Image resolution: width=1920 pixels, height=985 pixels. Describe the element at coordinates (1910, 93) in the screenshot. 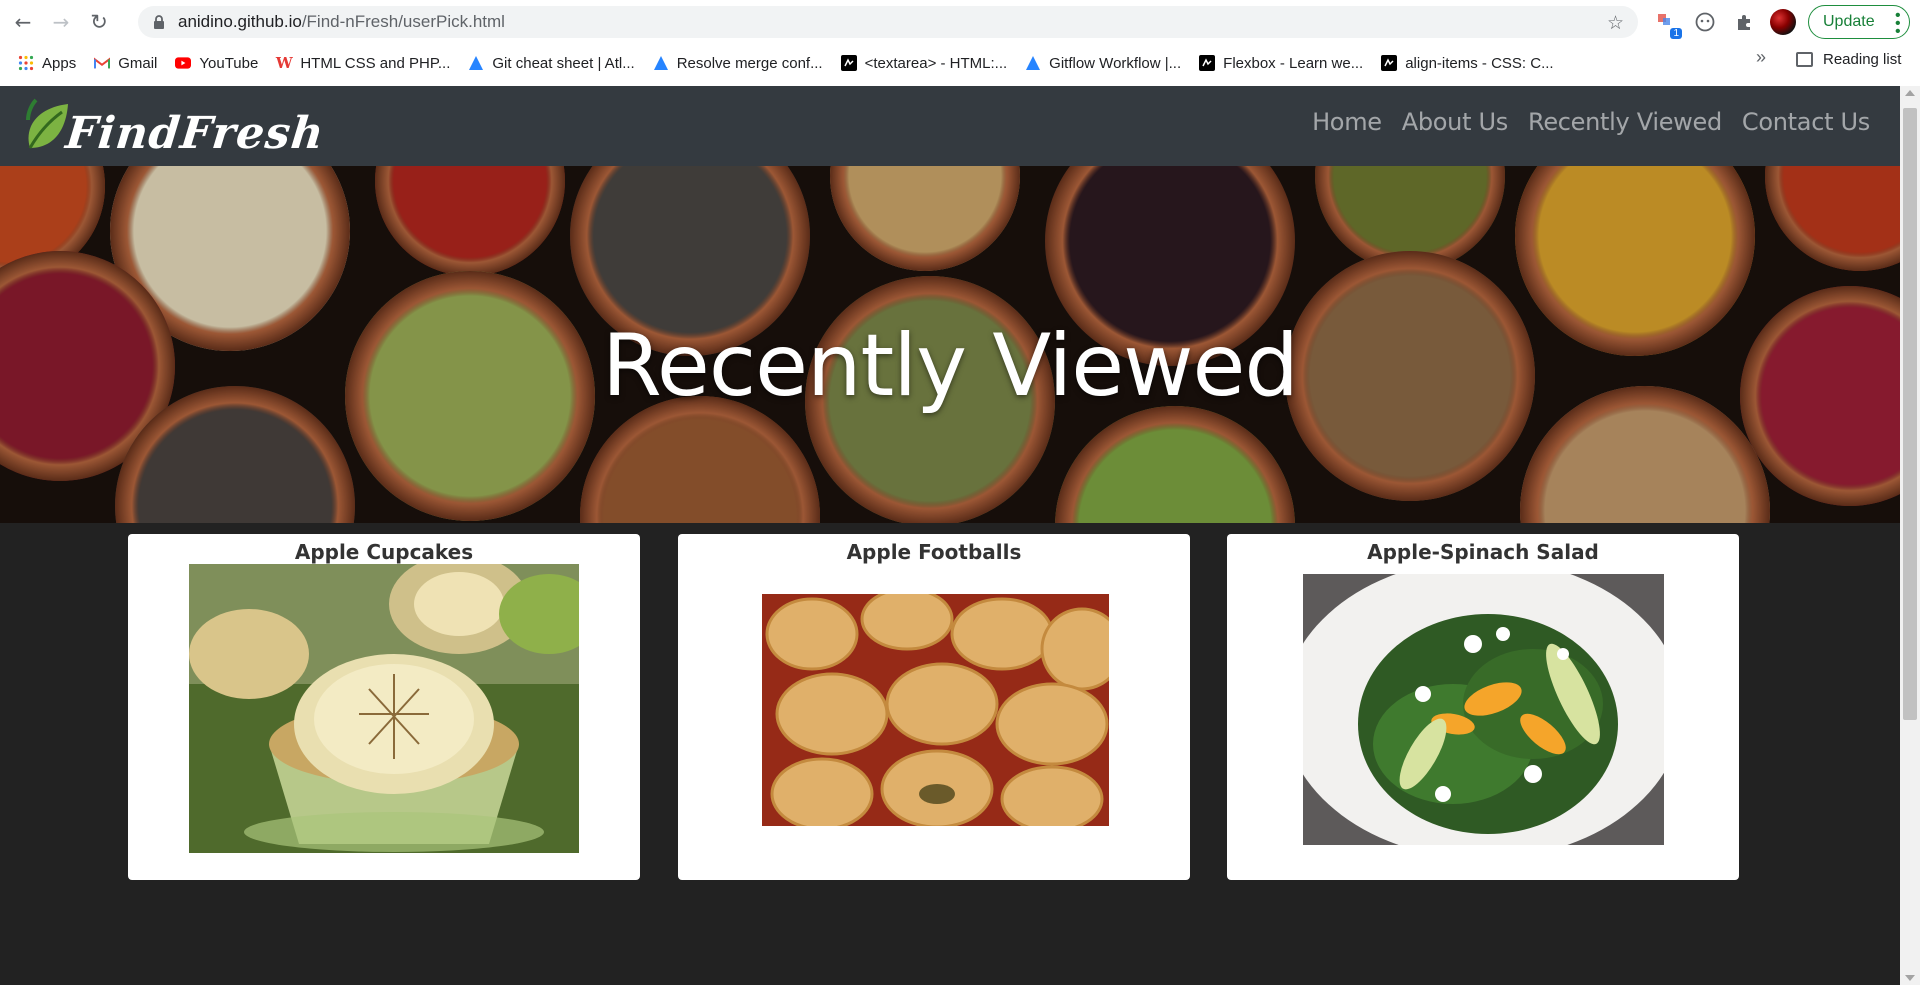

I see `scroll-up-arrow-icon` at that location.